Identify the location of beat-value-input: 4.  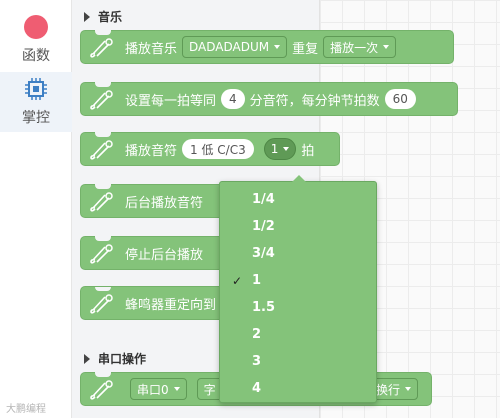
(233, 99).